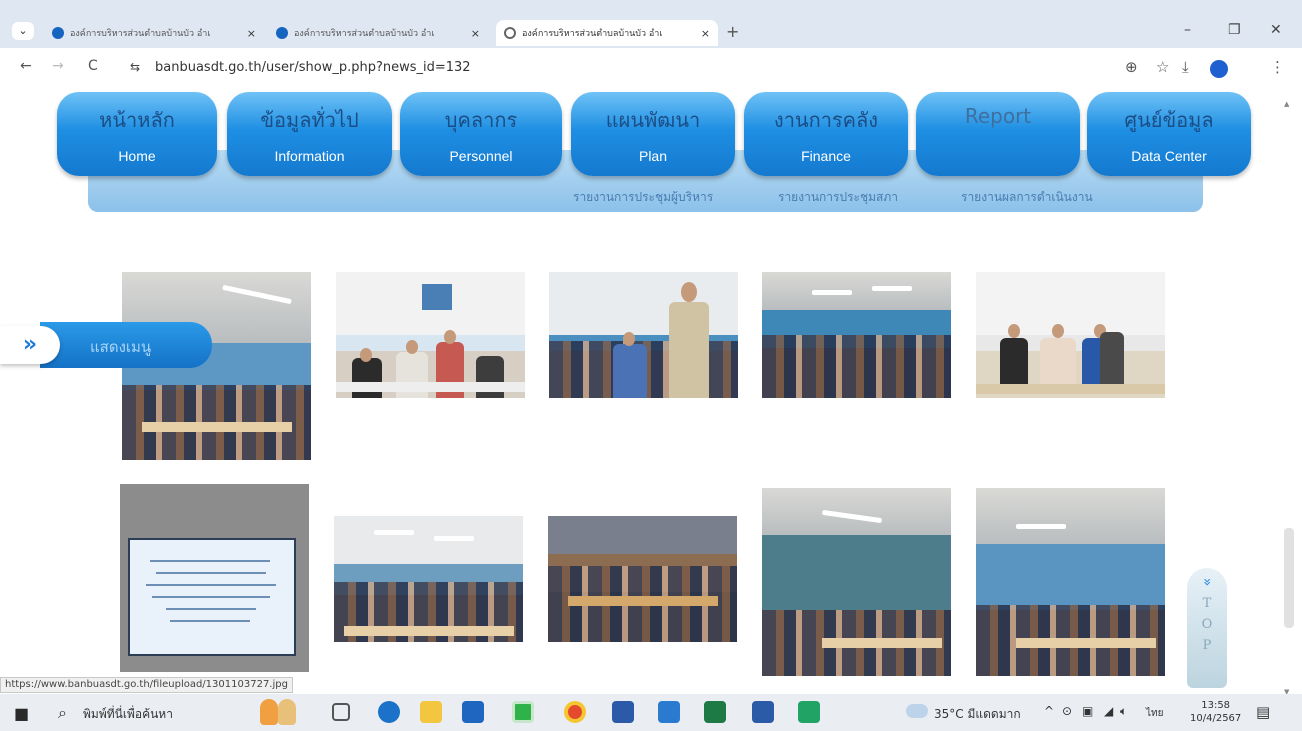 This screenshot has width=1302, height=731. I want to click on tab-search-button: ⌄, so click(23, 31).